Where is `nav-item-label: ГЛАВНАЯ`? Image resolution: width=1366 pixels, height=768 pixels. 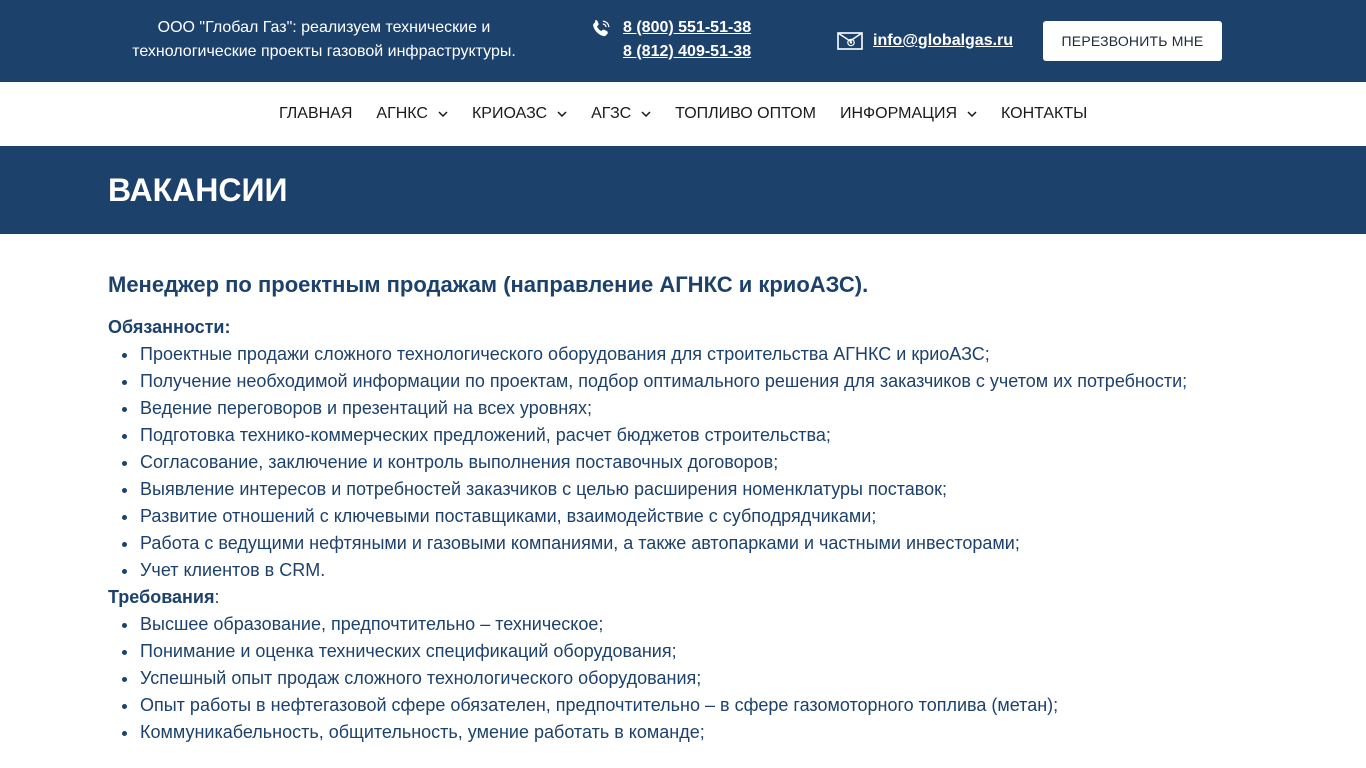 nav-item-label: ГЛАВНАЯ is located at coordinates (316, 113).